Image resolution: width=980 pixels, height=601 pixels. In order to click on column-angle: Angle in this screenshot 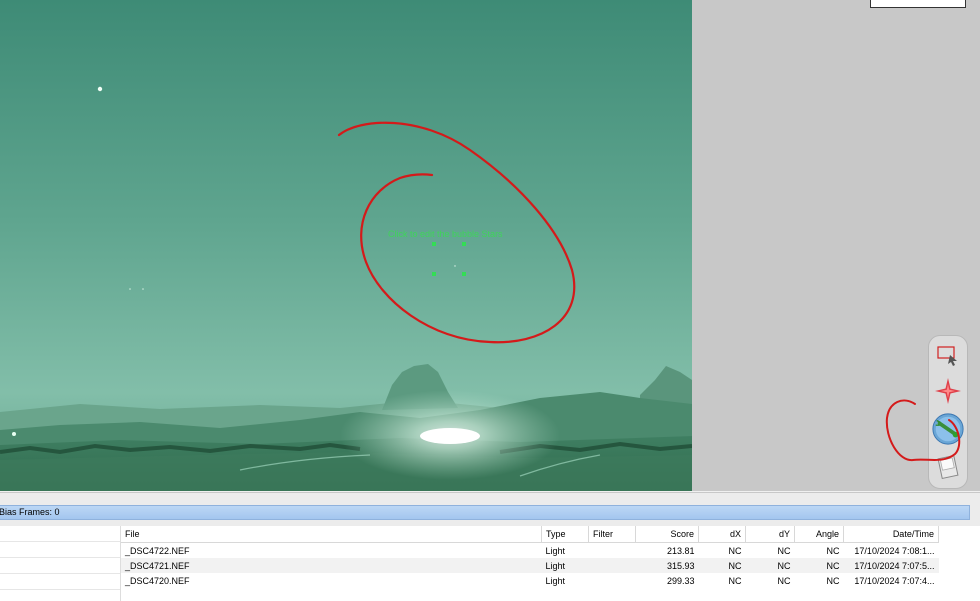, I will do `click(819, 534)`.